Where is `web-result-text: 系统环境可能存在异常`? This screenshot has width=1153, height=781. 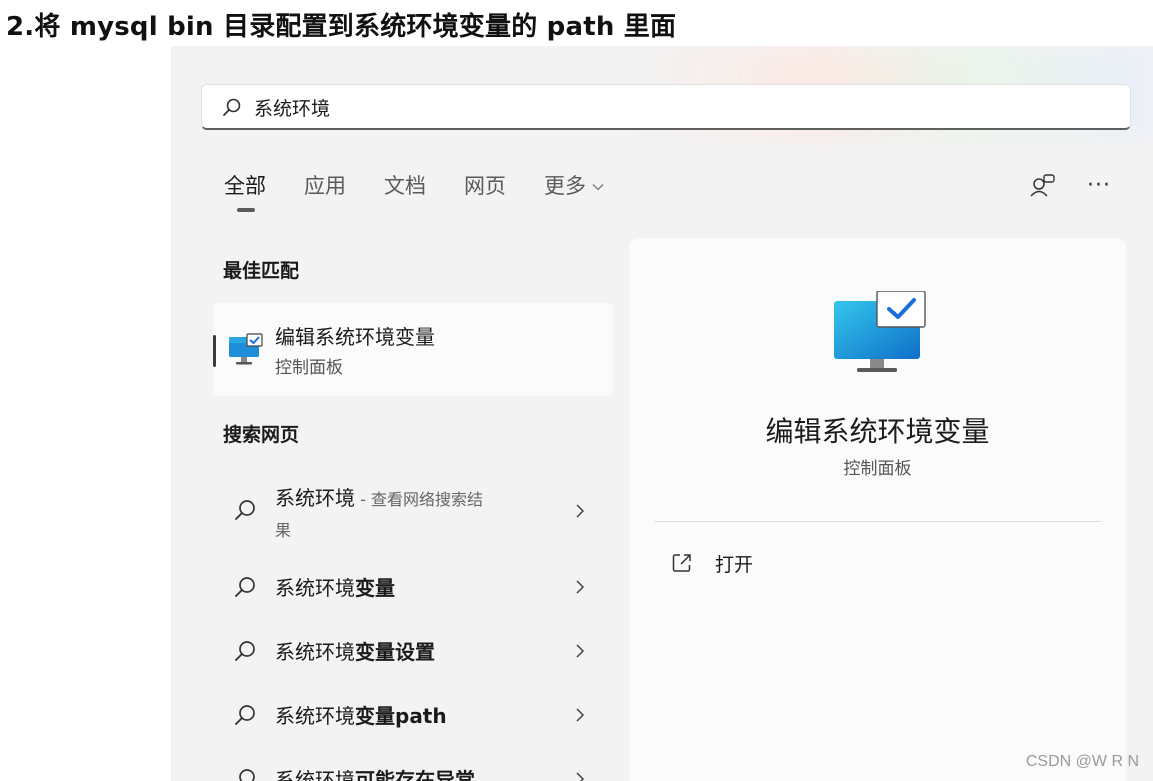 web-result-text: 系统环境可能存在异常 is located at coordinates (375, 772).